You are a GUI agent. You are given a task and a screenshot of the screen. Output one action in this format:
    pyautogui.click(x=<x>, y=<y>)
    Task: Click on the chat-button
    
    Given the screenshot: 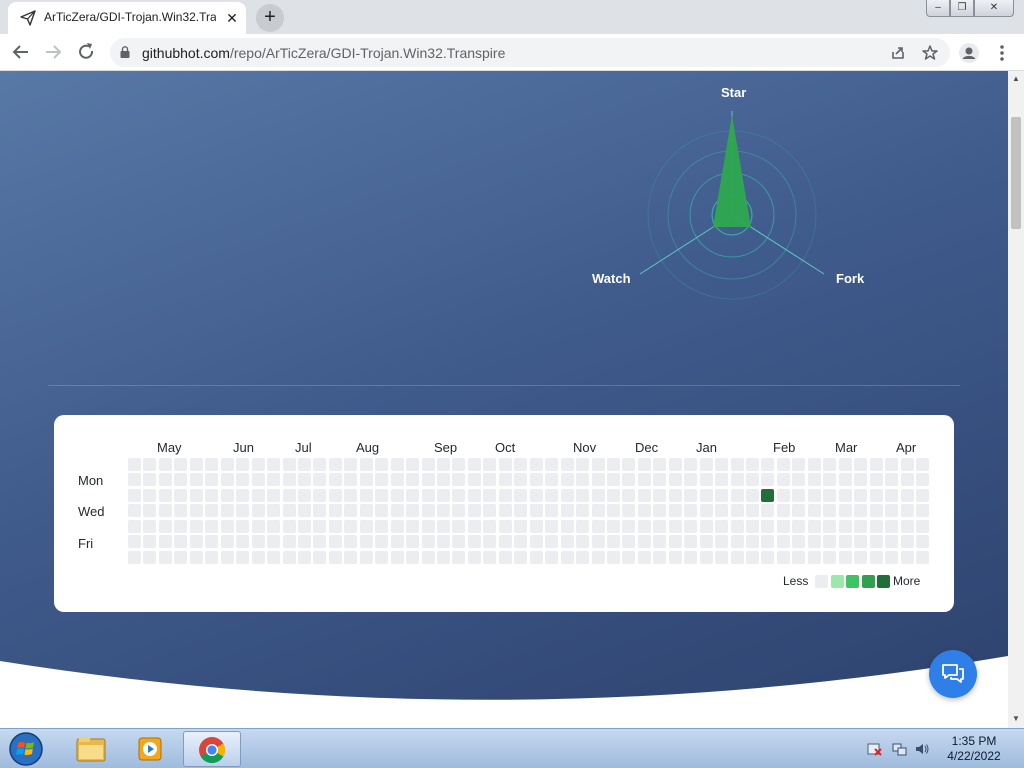 What is the action you would take?
    pyautogui.click(x=953, y=674)
    